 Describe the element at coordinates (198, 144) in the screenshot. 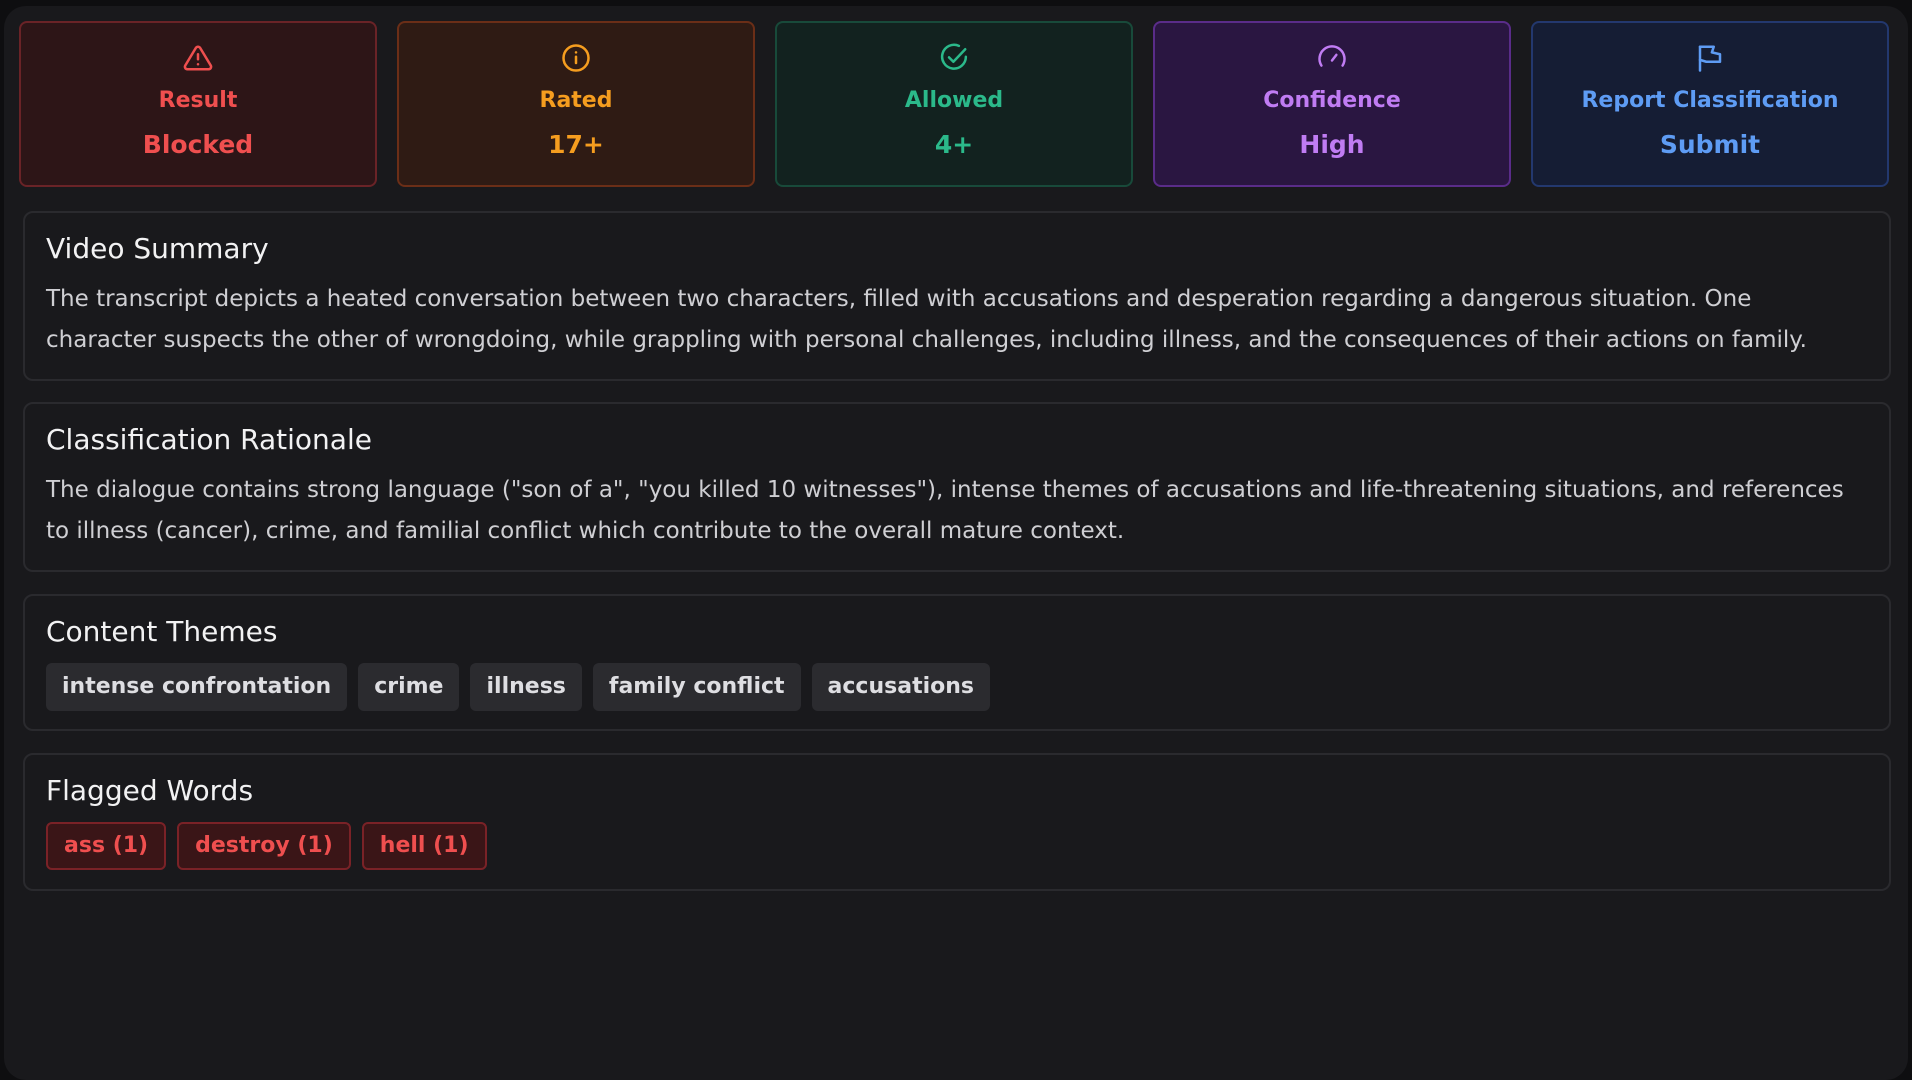

I see `result-value: Blocked` at that location.